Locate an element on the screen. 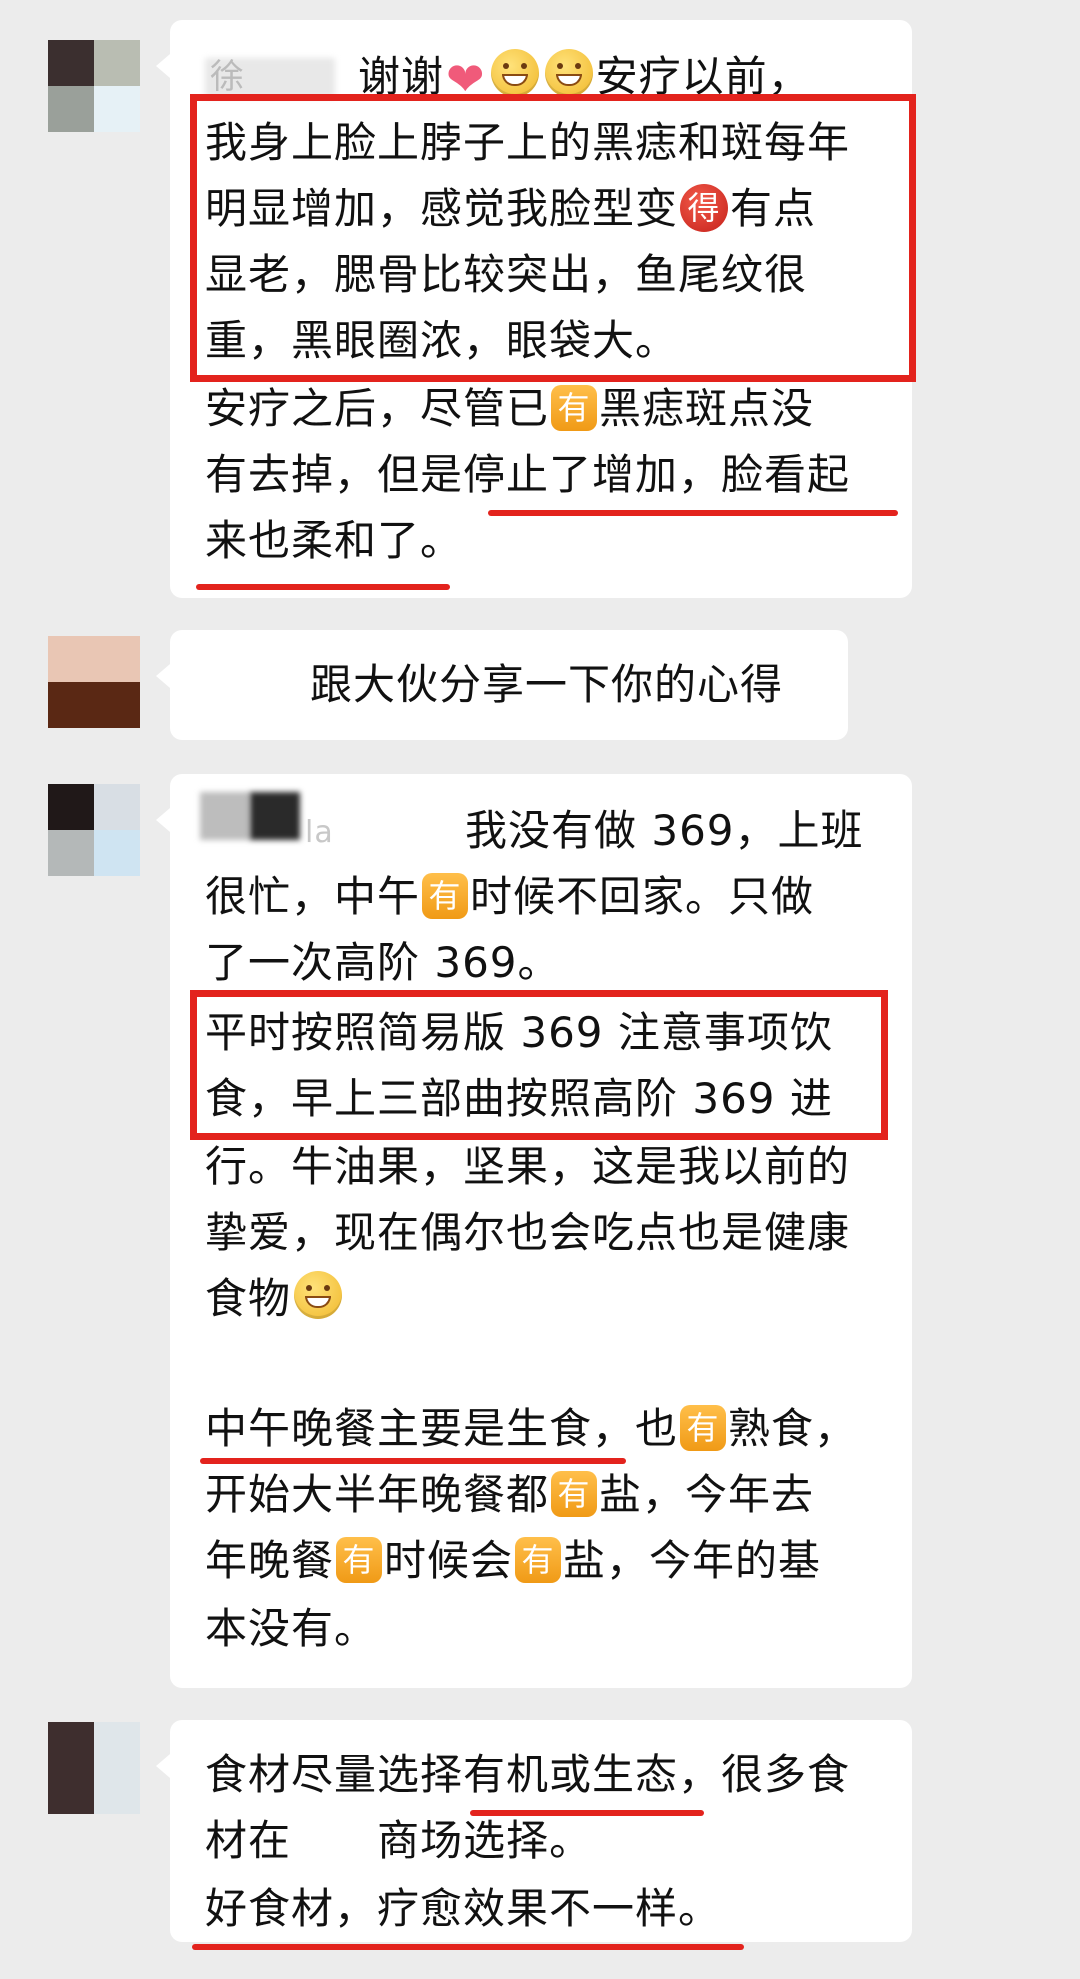  message-line: 跟大伙分享一下你的心得 is located at coordinates (546, 685).